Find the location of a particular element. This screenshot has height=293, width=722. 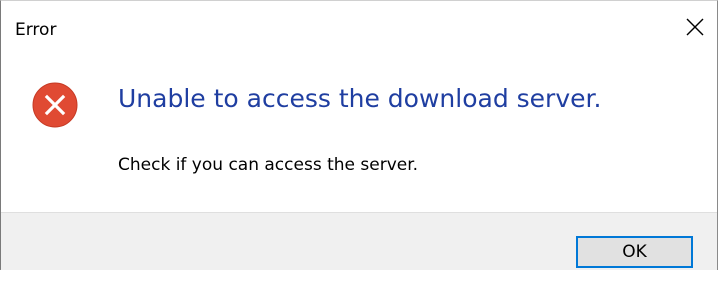

window-title: Error is located at coordinates (36, 30).